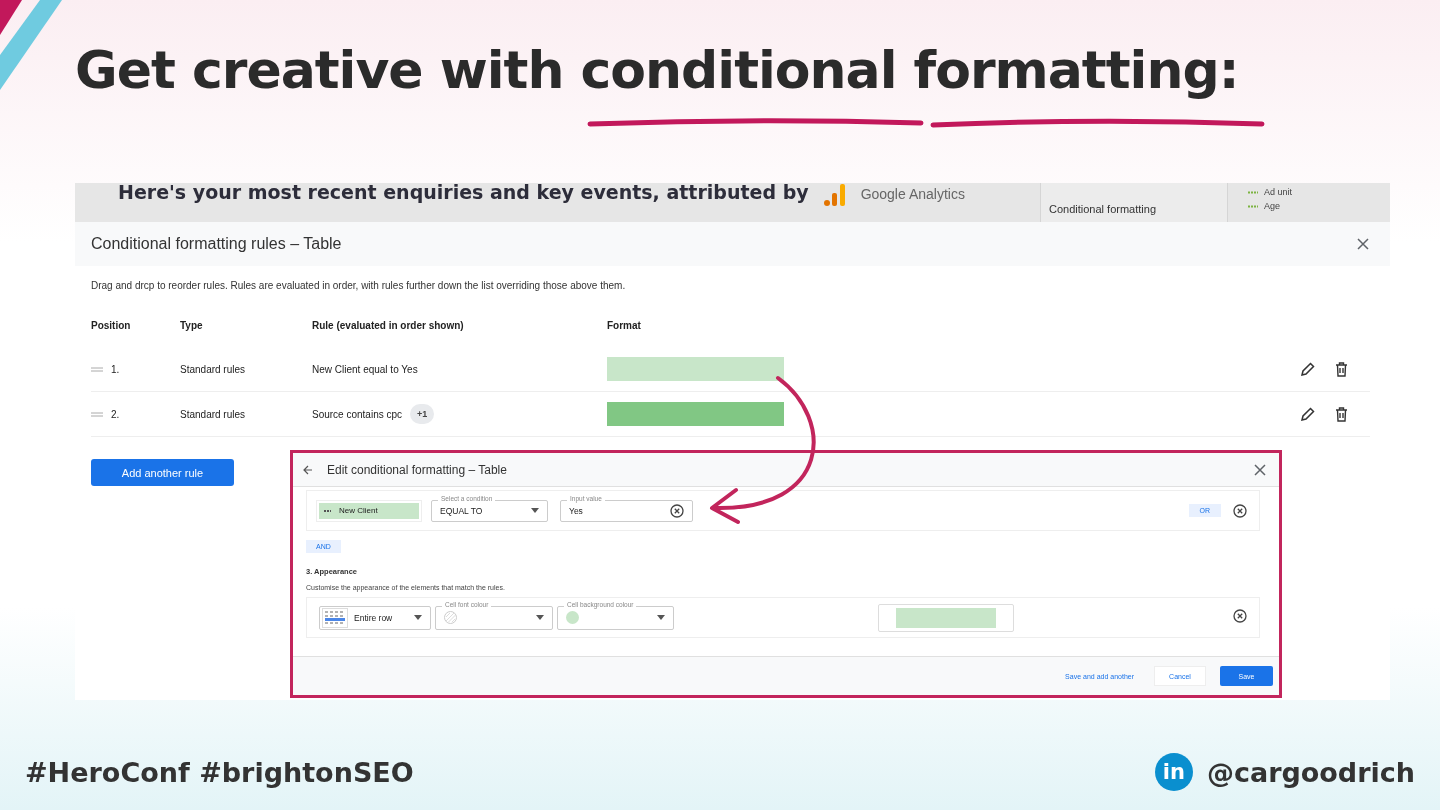  Describe the element at coordinates (388, 325) in the screenshot. I see `column-header: Rule (evaluated in order shown)` at that location.